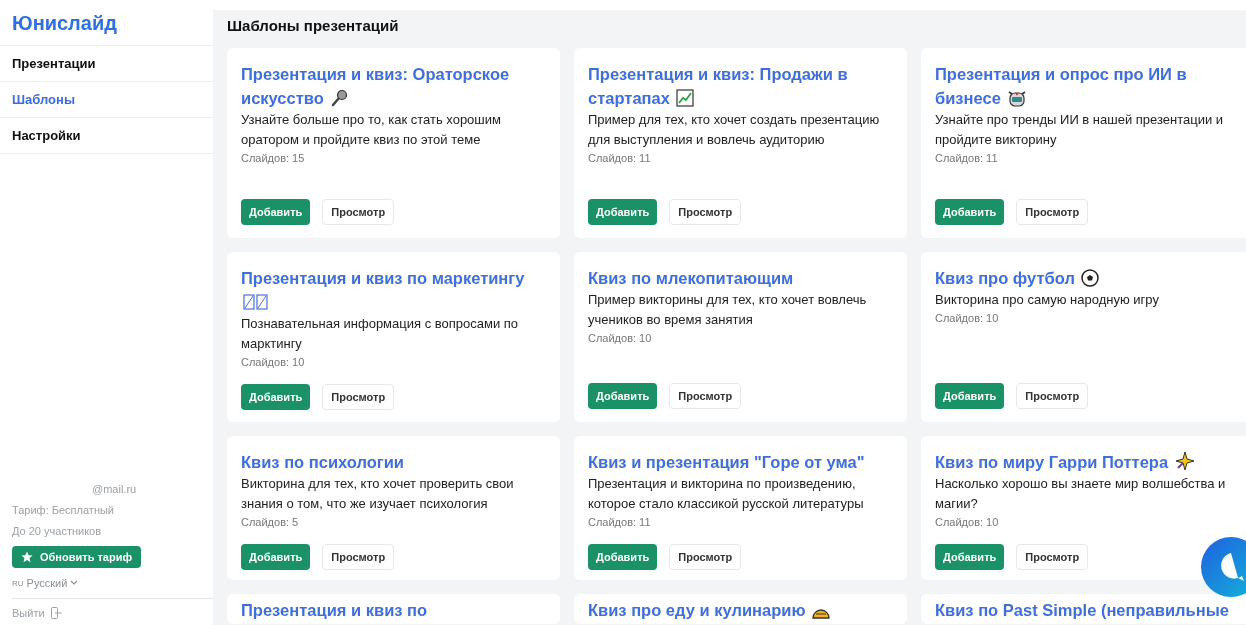 The width and height of the screenshot is (1246, 625). Describe the element at coordinates (734, 610) in the screenshot. I see `template-title: Квиз про еду и кулинарию` at that location.